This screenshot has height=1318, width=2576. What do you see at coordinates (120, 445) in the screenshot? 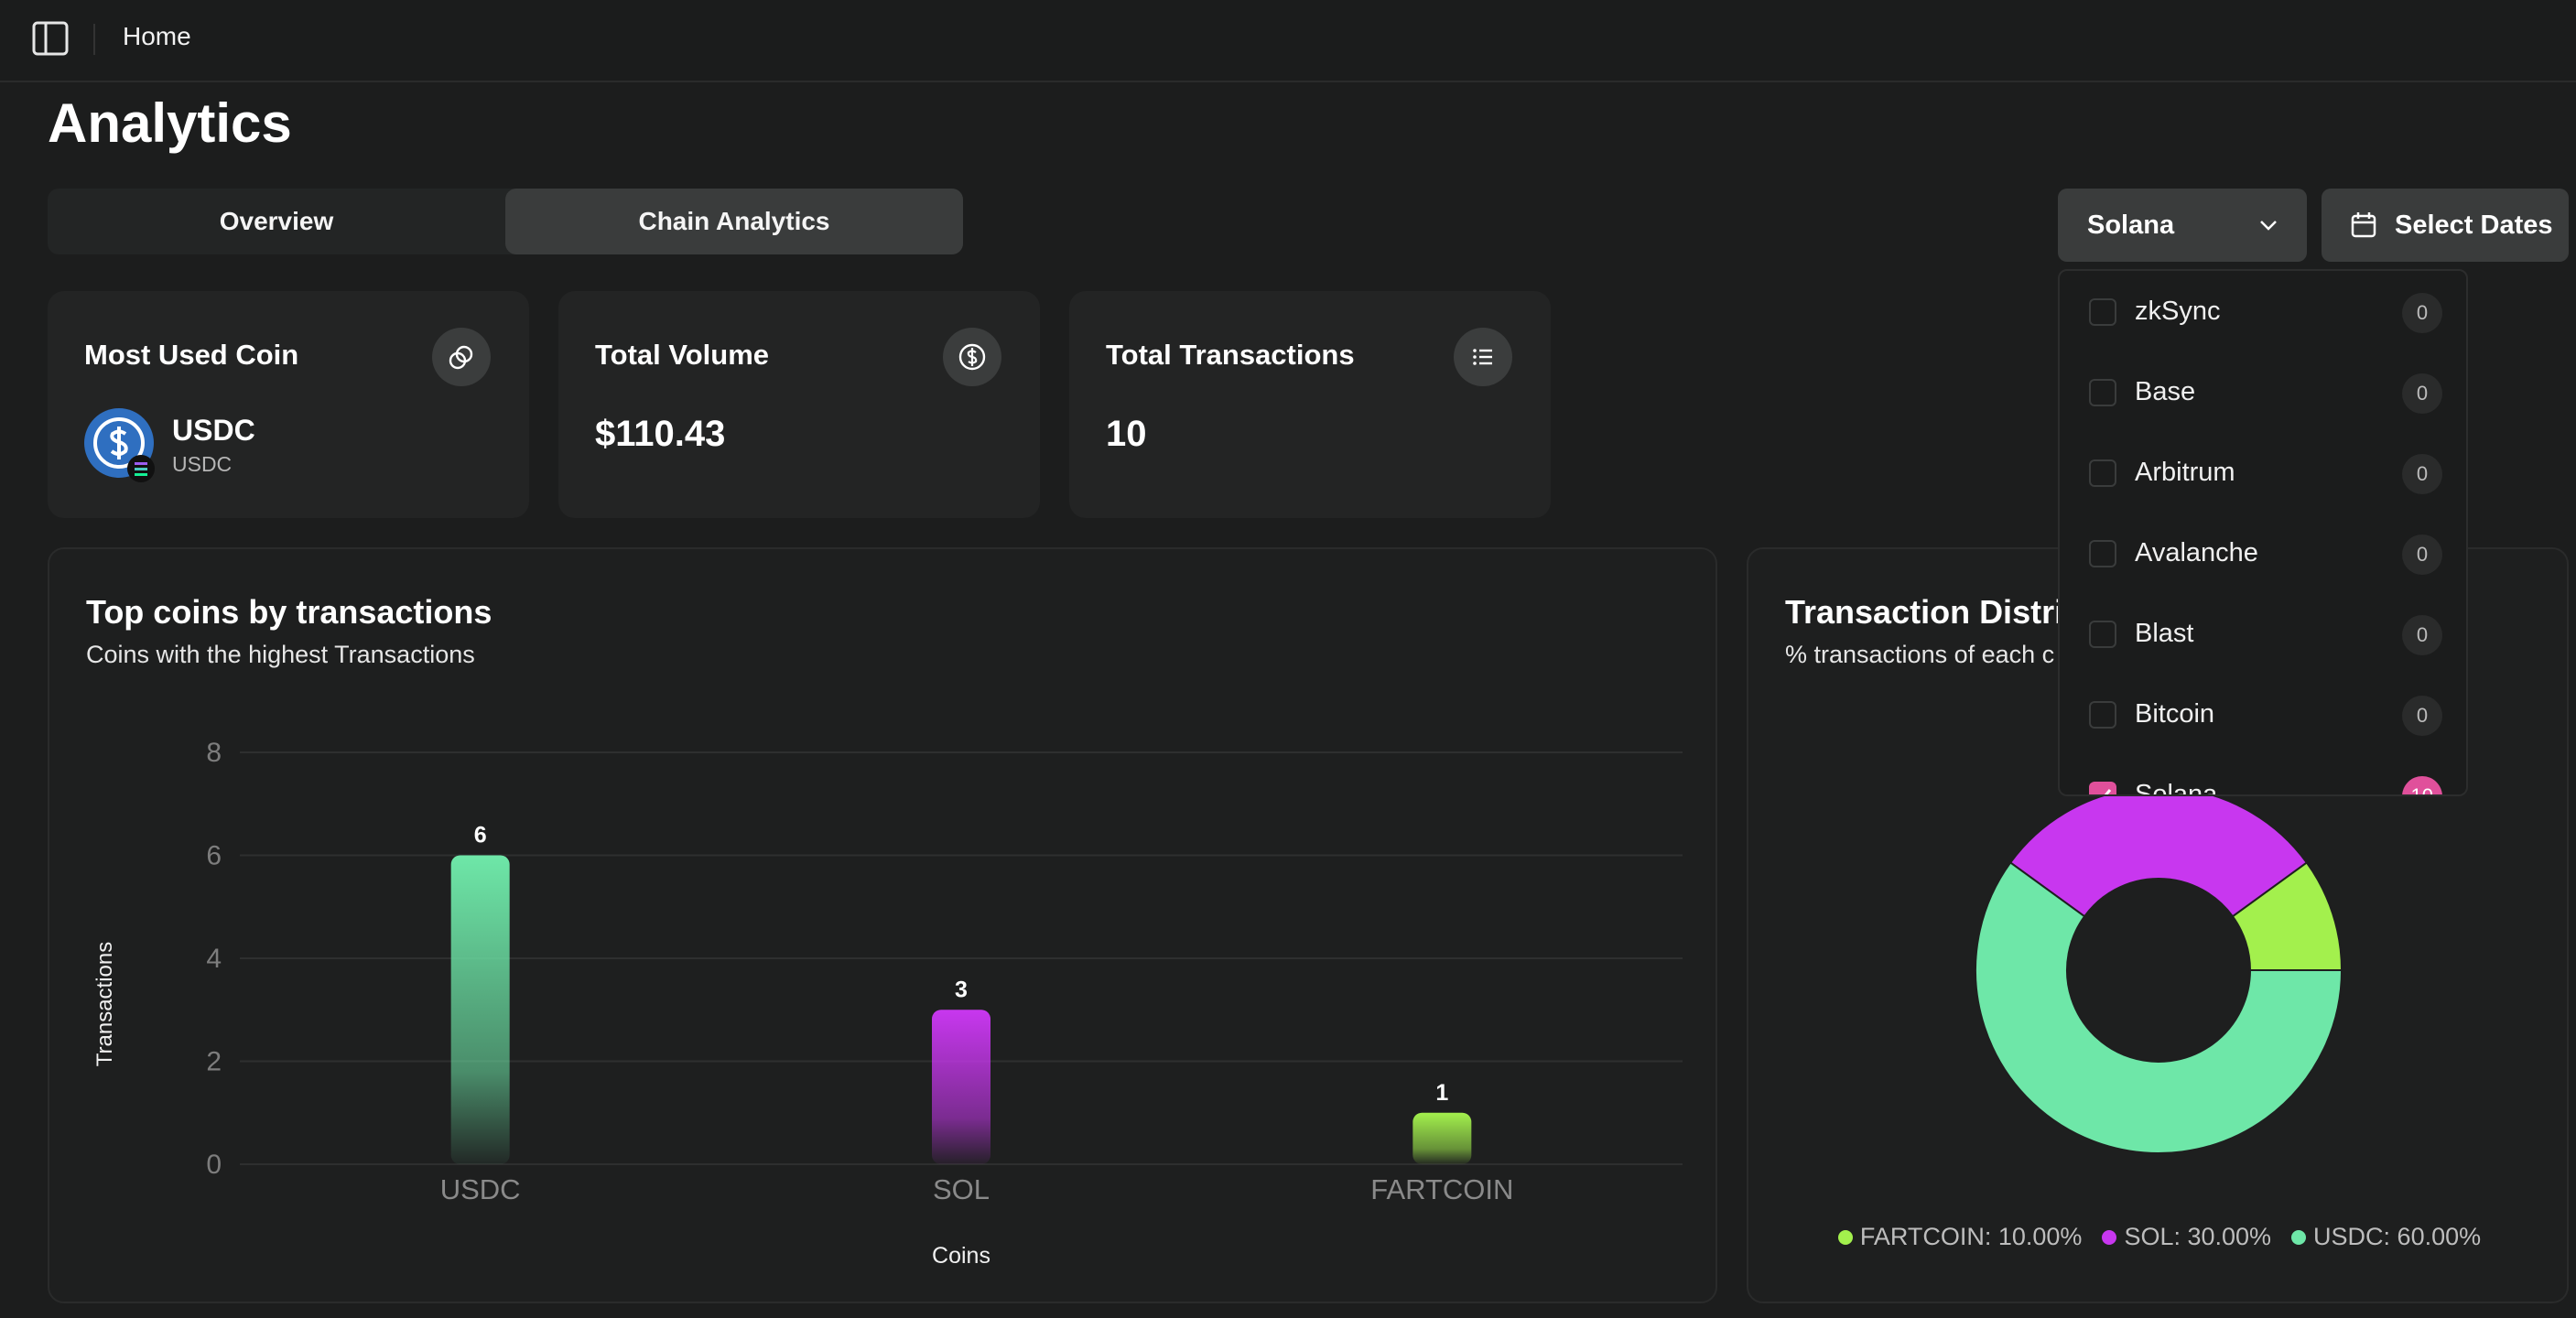
I see `usdc-logo-icon` at bounding box center [120, 445].